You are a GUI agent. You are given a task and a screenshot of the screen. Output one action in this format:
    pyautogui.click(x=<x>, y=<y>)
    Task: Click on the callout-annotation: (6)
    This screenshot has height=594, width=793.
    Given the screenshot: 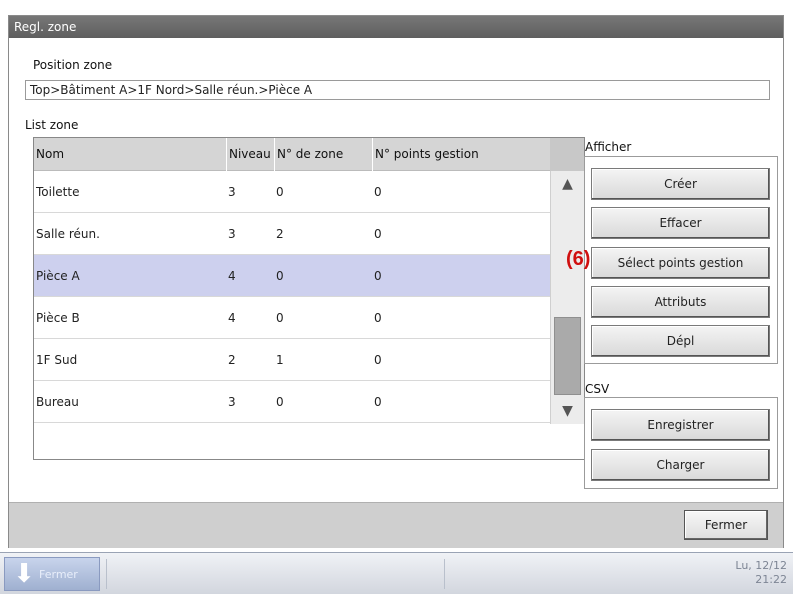 What is the action you would take?
    pyautogui.click(x=578, y=259)
    